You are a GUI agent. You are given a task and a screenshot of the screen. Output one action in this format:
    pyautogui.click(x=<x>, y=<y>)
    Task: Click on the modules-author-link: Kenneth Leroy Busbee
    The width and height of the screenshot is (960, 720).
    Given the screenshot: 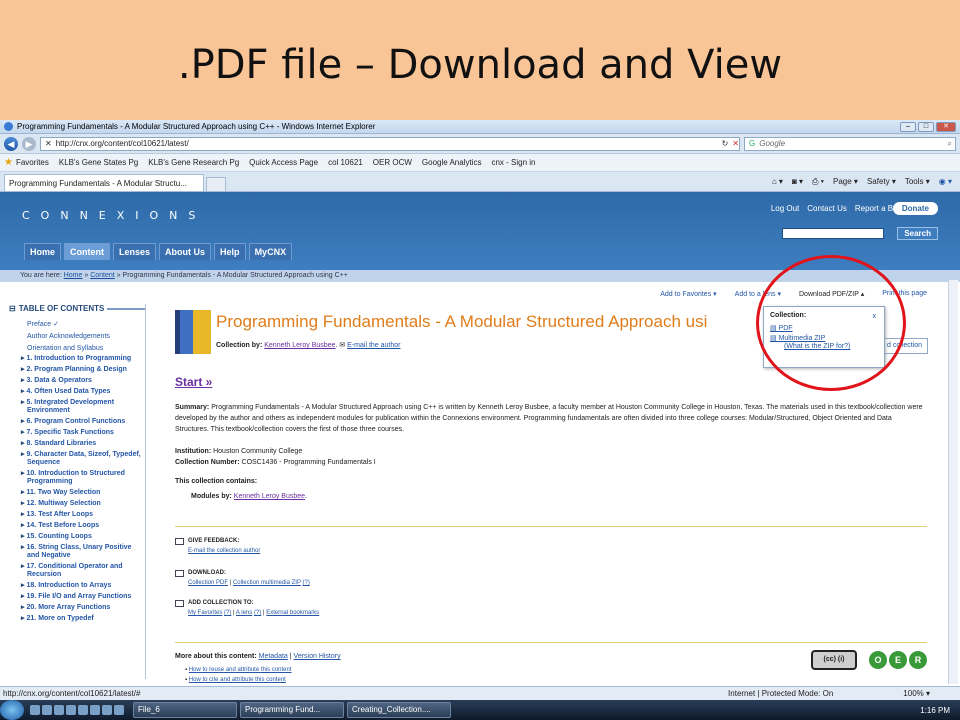 What is the action you would take?
    pyautogui.click(x=269, y=496)
    